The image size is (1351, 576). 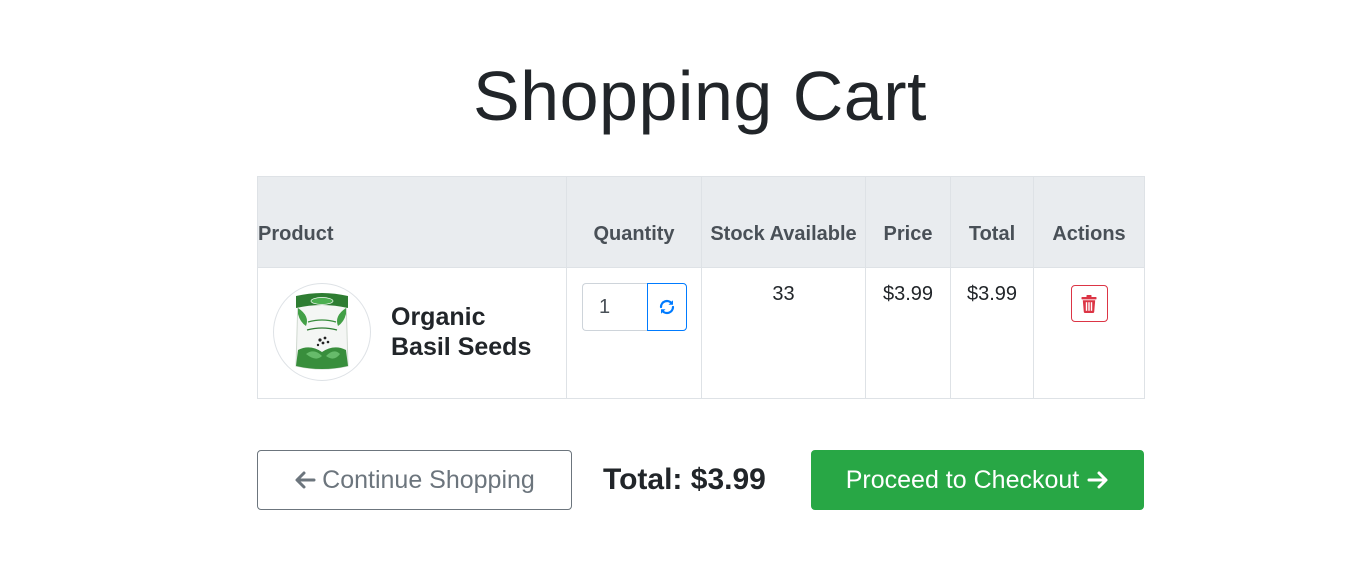 I want to click on quantity-group, so click(x=641, y=307).